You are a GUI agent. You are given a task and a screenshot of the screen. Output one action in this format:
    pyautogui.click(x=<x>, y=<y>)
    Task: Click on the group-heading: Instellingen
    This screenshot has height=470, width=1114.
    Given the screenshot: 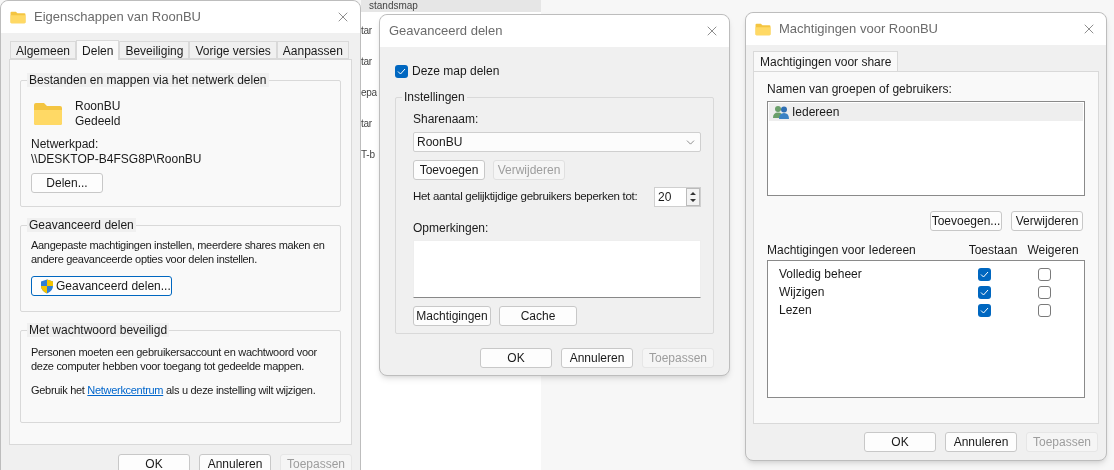 What is the action you would take?
    pyautogui.click(x=434, y=97)
    